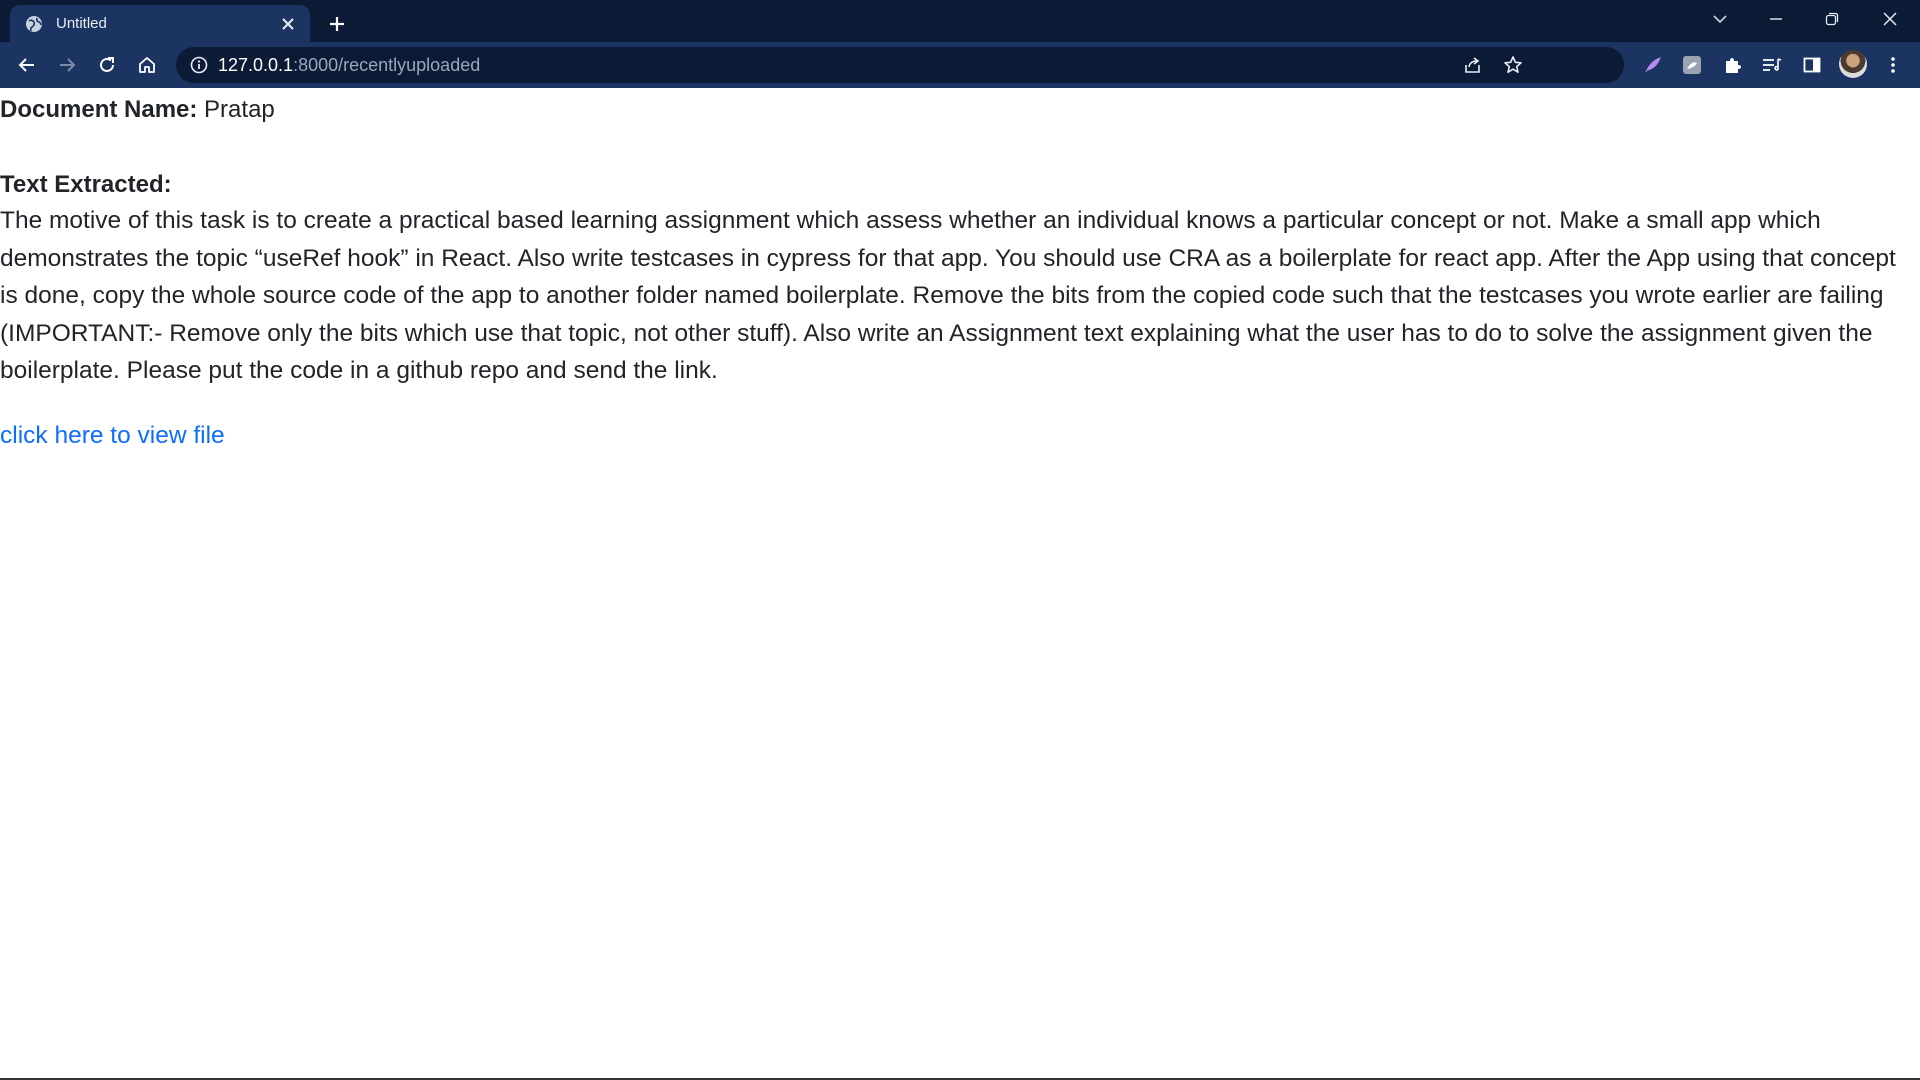  What do you see at coordinates (1772, 65) in the screenshot?
I see `reading-list-icon` at bounding box center [1772, 65].